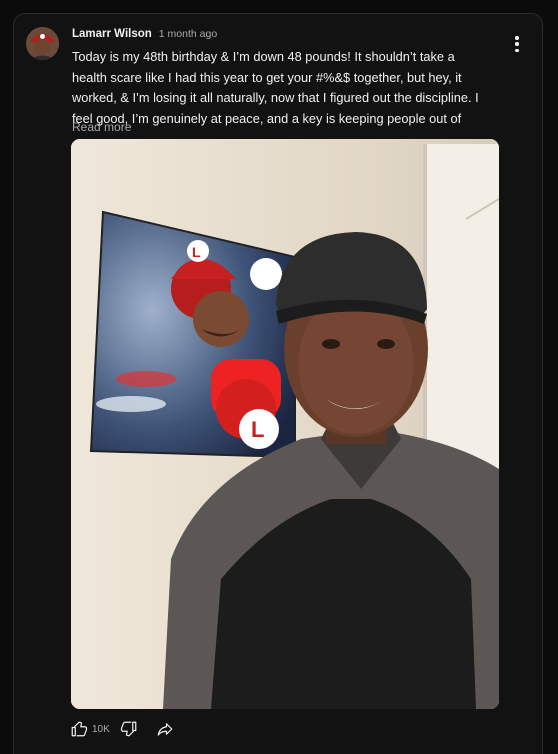 The width and height of the screenshot is (558, 754). What do you see at coordinates (517, 38) in the screenshot?
I see `more-vert-icon` at bounding box center [517, 38].